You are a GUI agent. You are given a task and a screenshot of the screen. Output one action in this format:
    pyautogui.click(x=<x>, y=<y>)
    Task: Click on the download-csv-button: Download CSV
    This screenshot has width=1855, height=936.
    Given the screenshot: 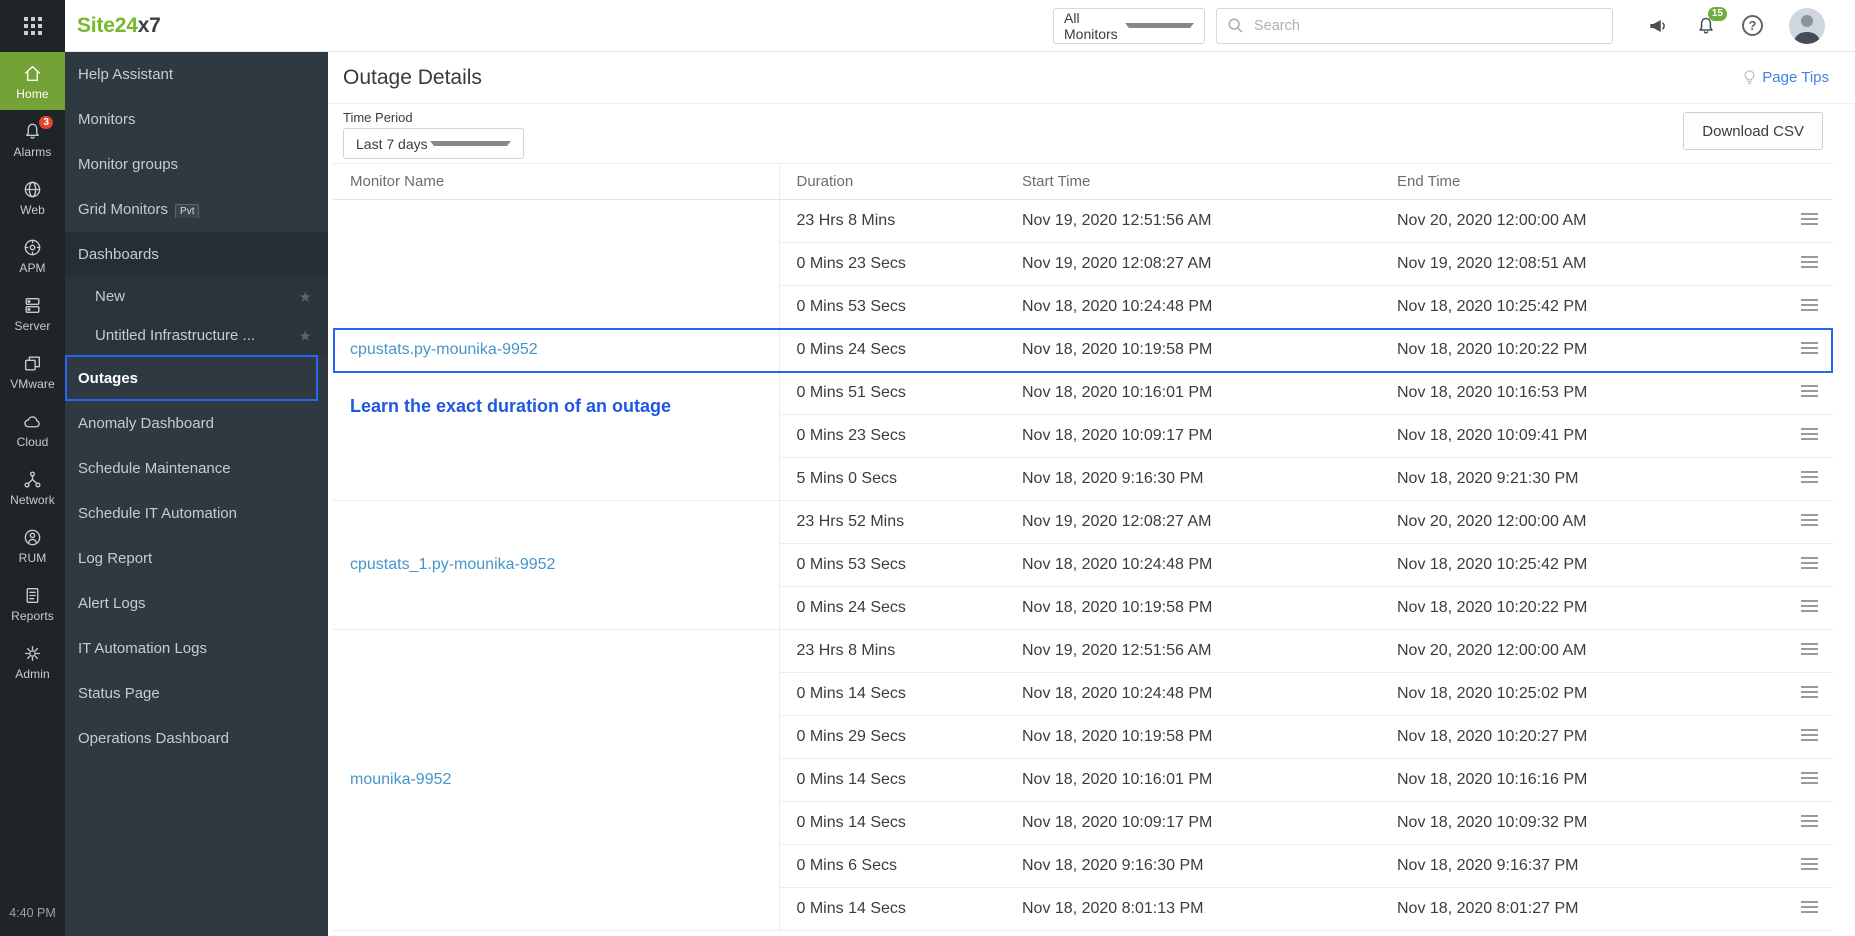 What is the action you would take?
    pyautogui.click(x=1753, y=131)
    